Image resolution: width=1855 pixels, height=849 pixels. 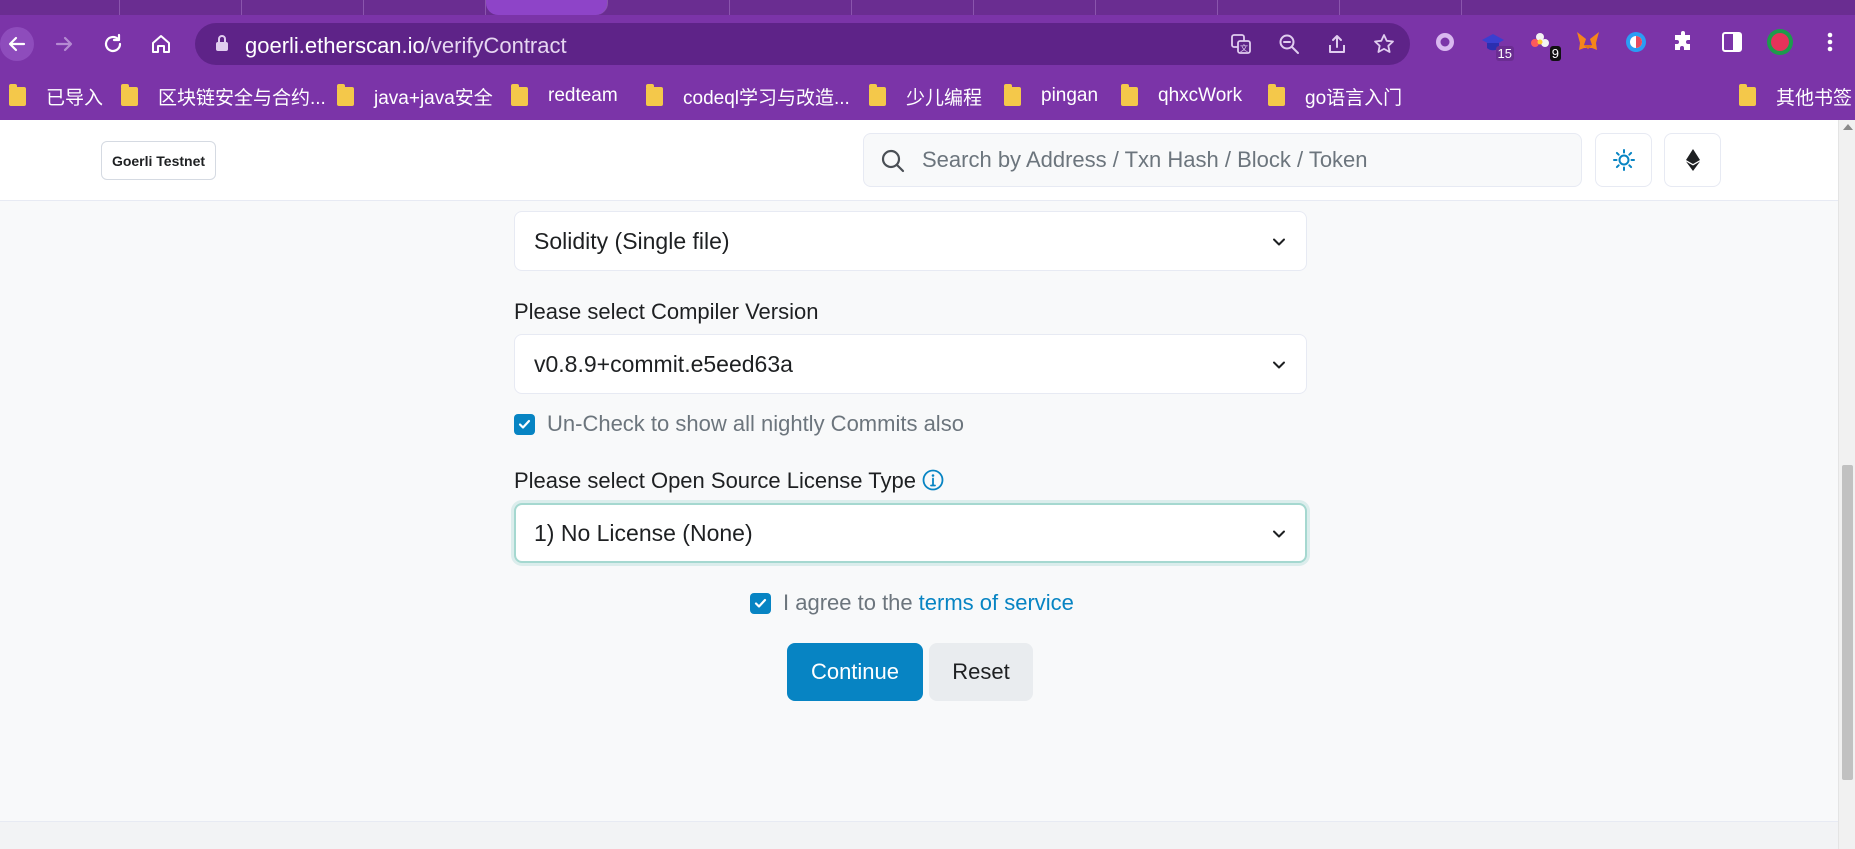 What do you see at coordinates (1847, 622) in the screenshot?
I see `scrollbar-thumb` at bounding box center [1847, 622].